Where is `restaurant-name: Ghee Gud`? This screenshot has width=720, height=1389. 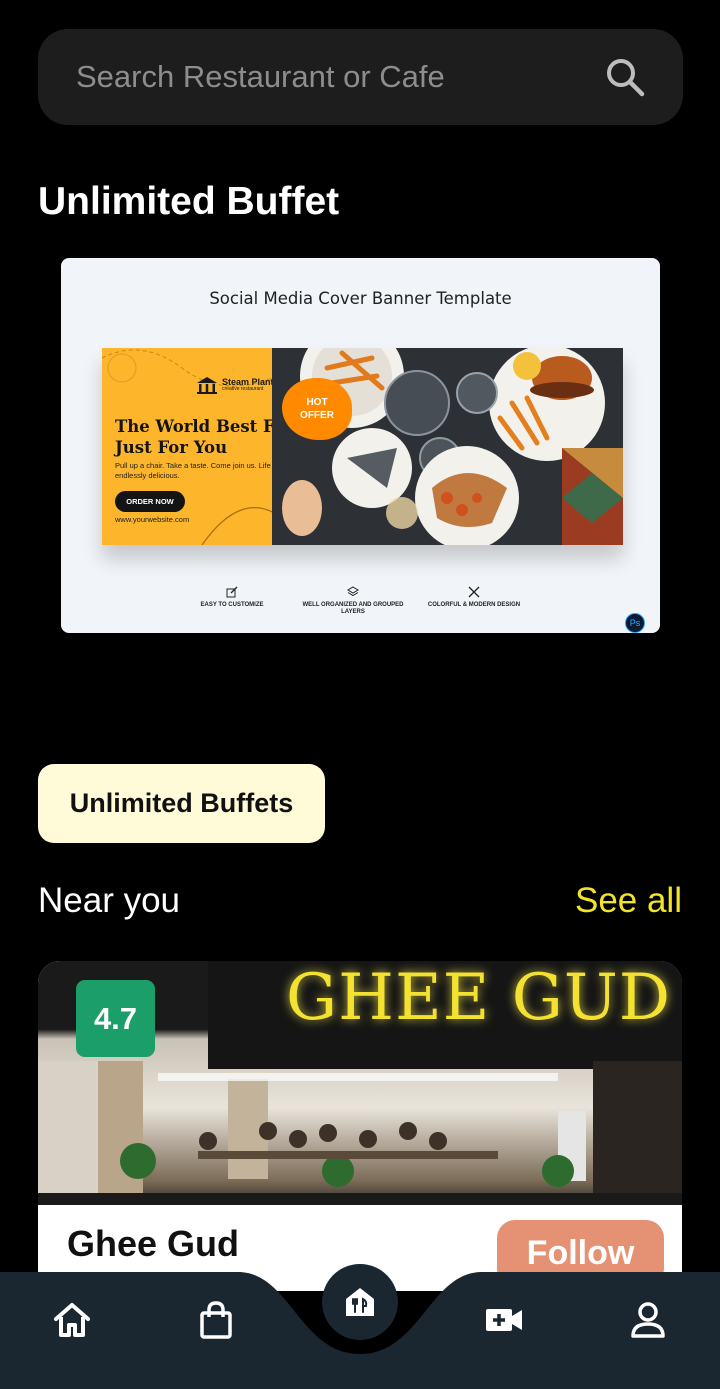
restaurant-name: Ghee Gud is located at coordinates (153, 1243).